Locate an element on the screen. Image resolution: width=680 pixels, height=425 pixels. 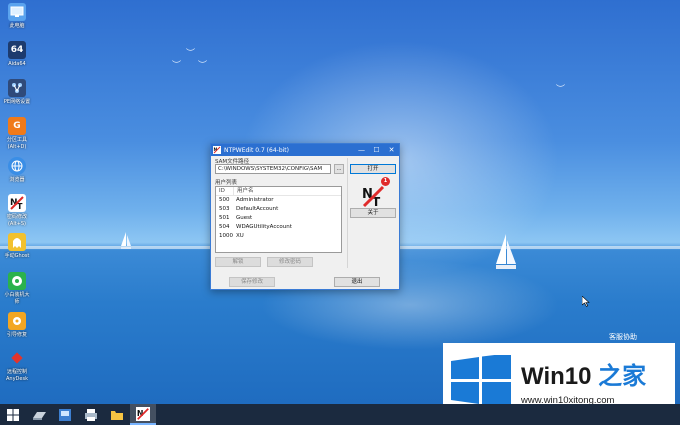
column-id: ID is located at coordinates (224, 191).